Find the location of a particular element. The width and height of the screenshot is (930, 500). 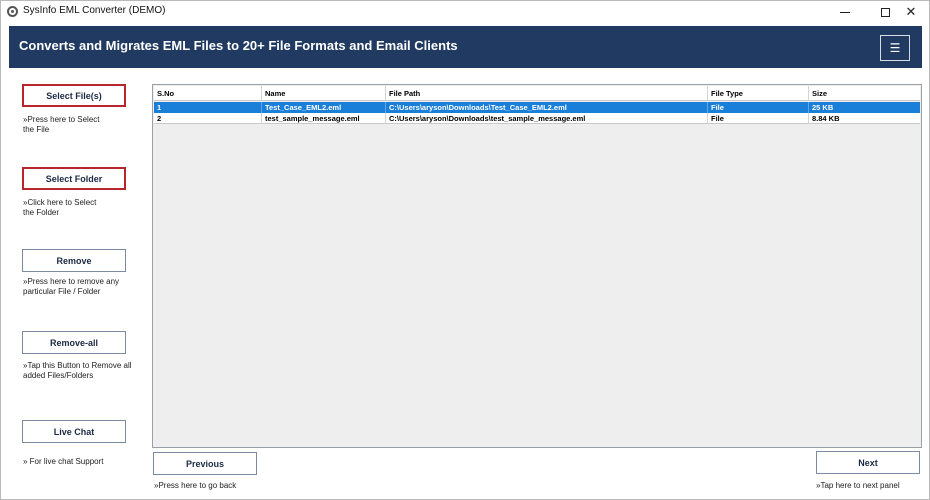

column-header-file-path: File Path is located at coordinates (547, 93).